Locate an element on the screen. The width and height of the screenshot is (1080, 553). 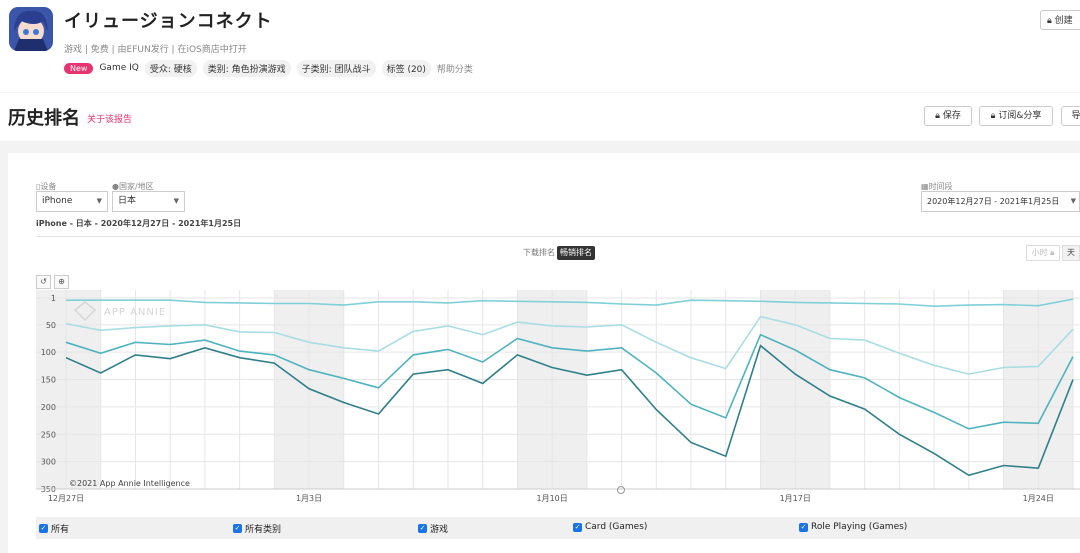
new-badge: New is located at coordinates (79, 68).